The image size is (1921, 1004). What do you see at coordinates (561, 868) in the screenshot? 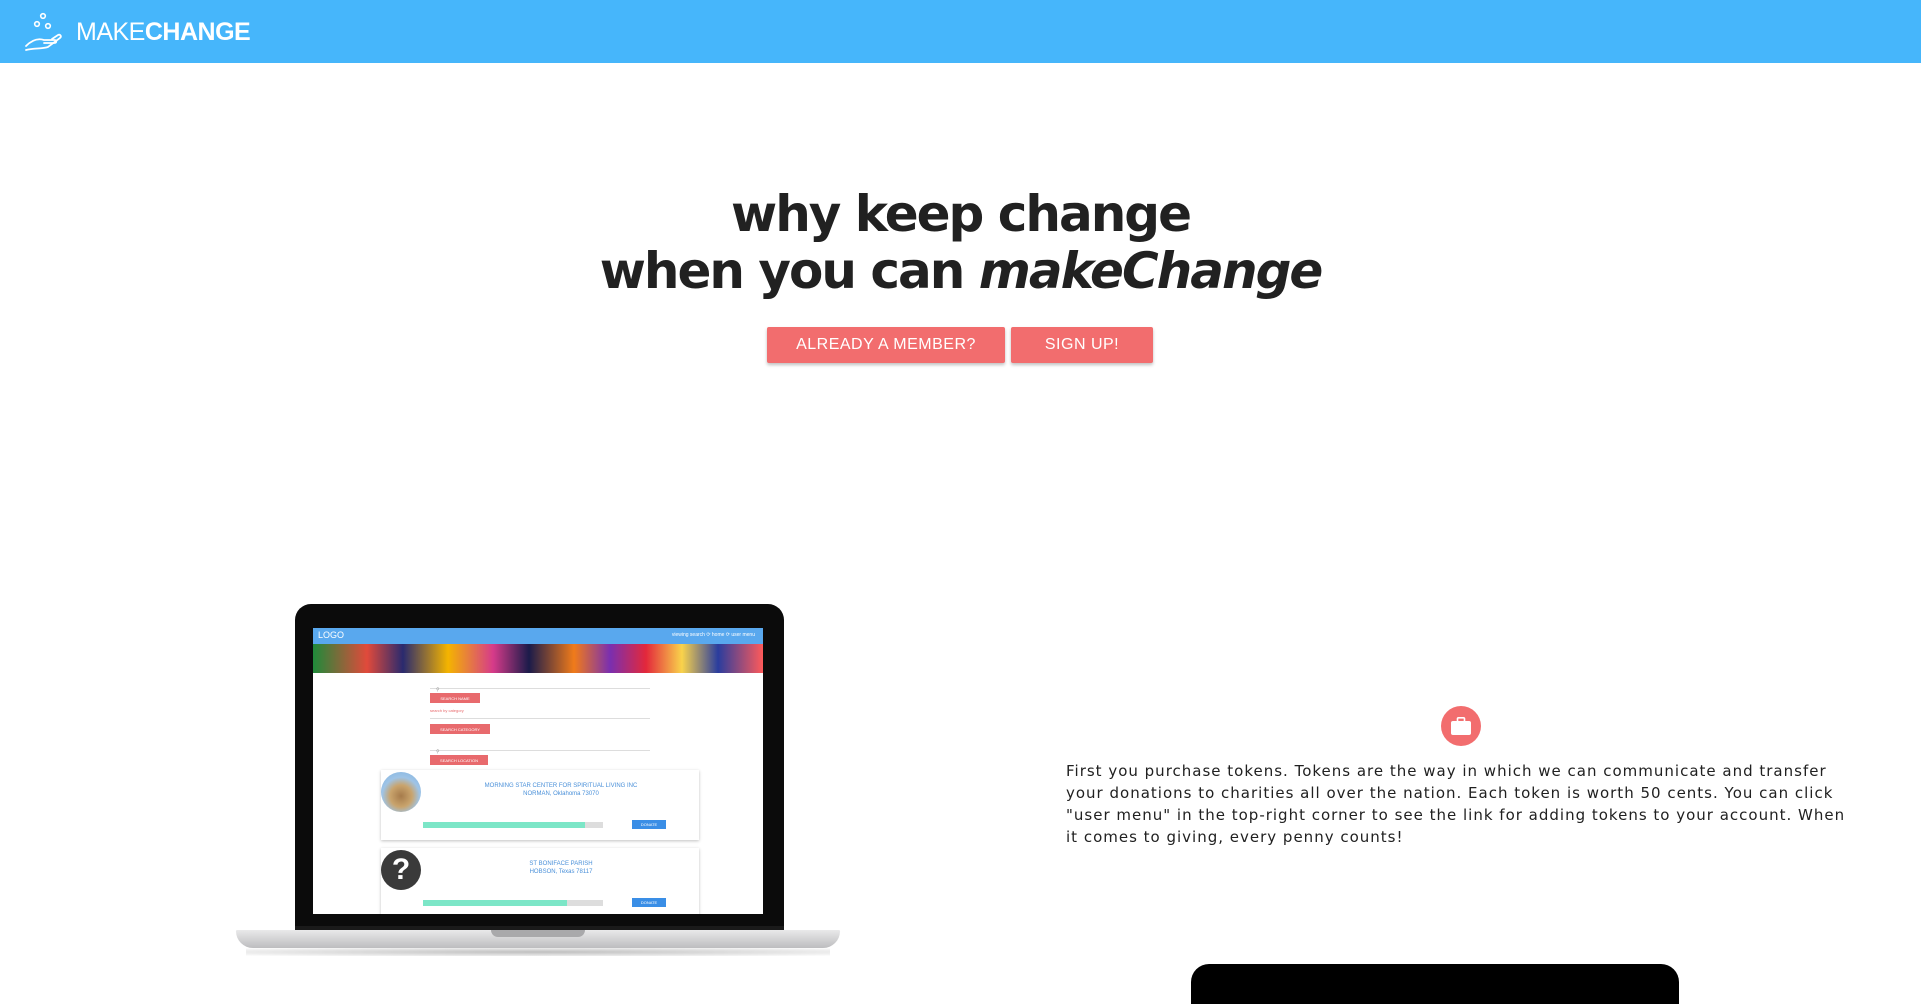
I see `screen-charity-title: ST BONIFACE PARISH HOBSON, Texas 78117` at bounding box center [561, 868].